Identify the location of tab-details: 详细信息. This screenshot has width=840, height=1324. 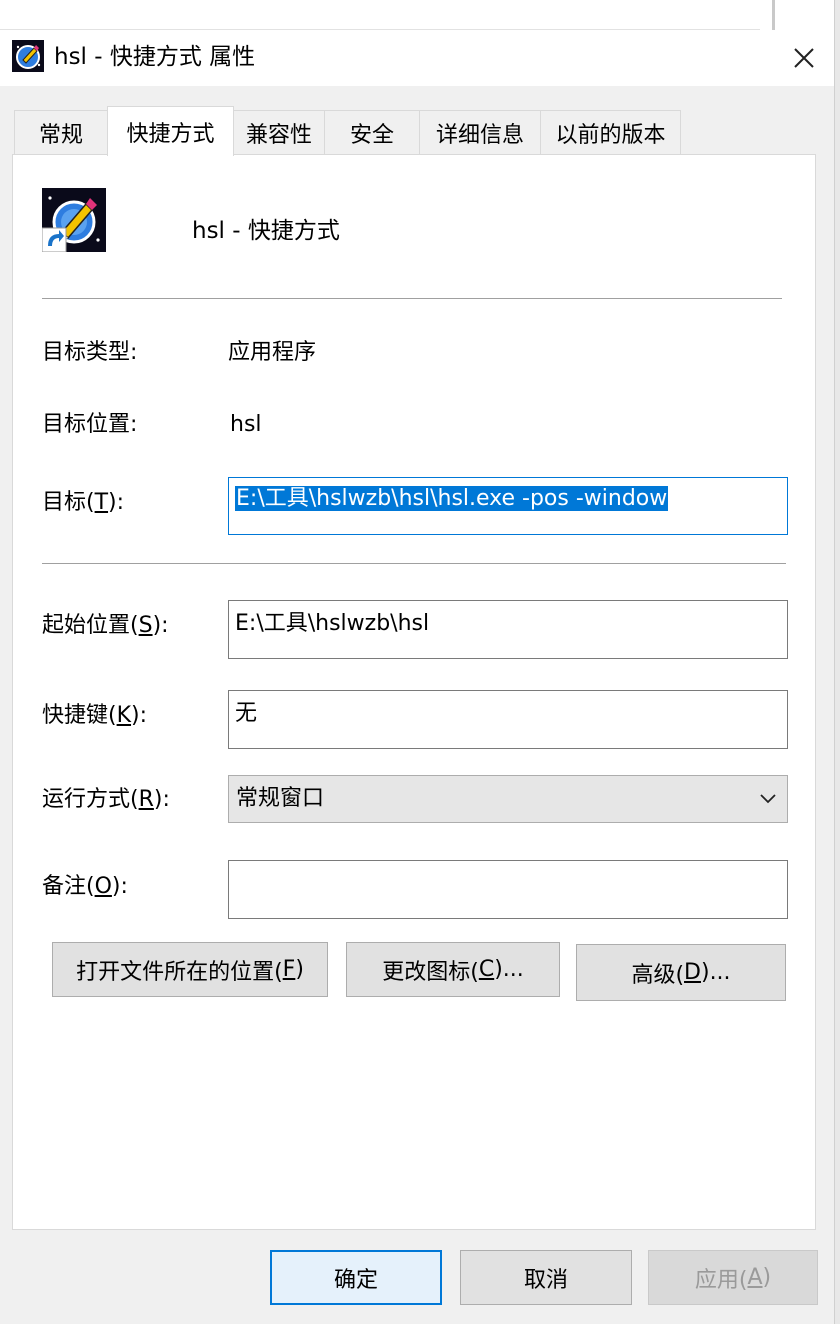
(480, 132).